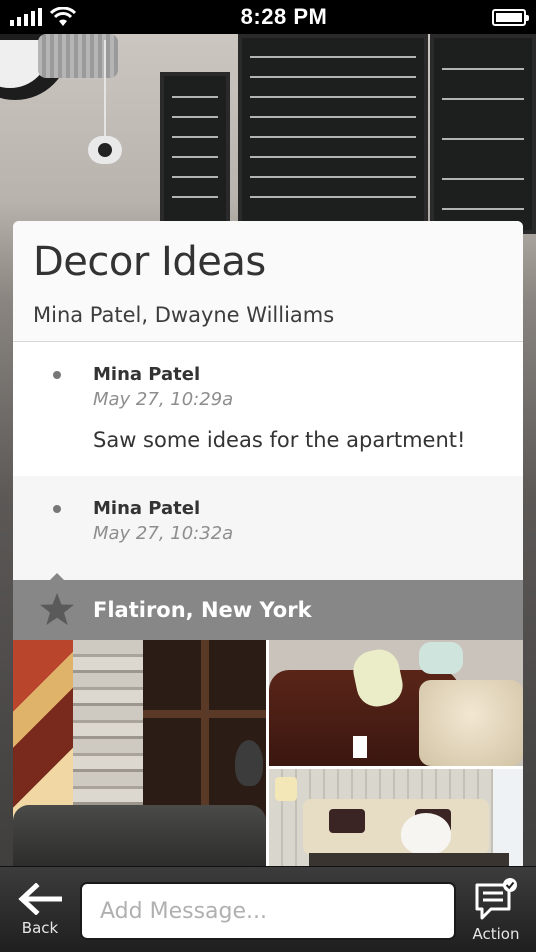 The width and height of the screenshot is (536, 952). I want to click on price-tag, so click(360, 747).